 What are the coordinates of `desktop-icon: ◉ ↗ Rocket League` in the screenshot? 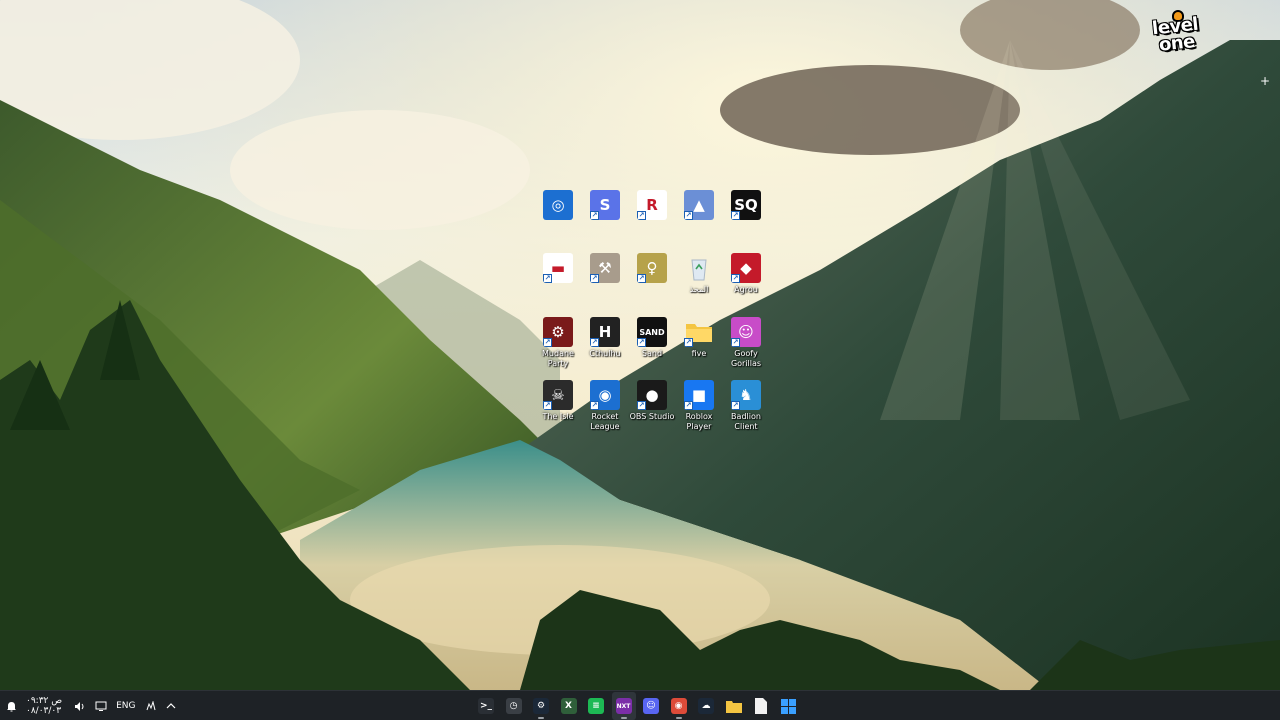 It's located at (605, 404).